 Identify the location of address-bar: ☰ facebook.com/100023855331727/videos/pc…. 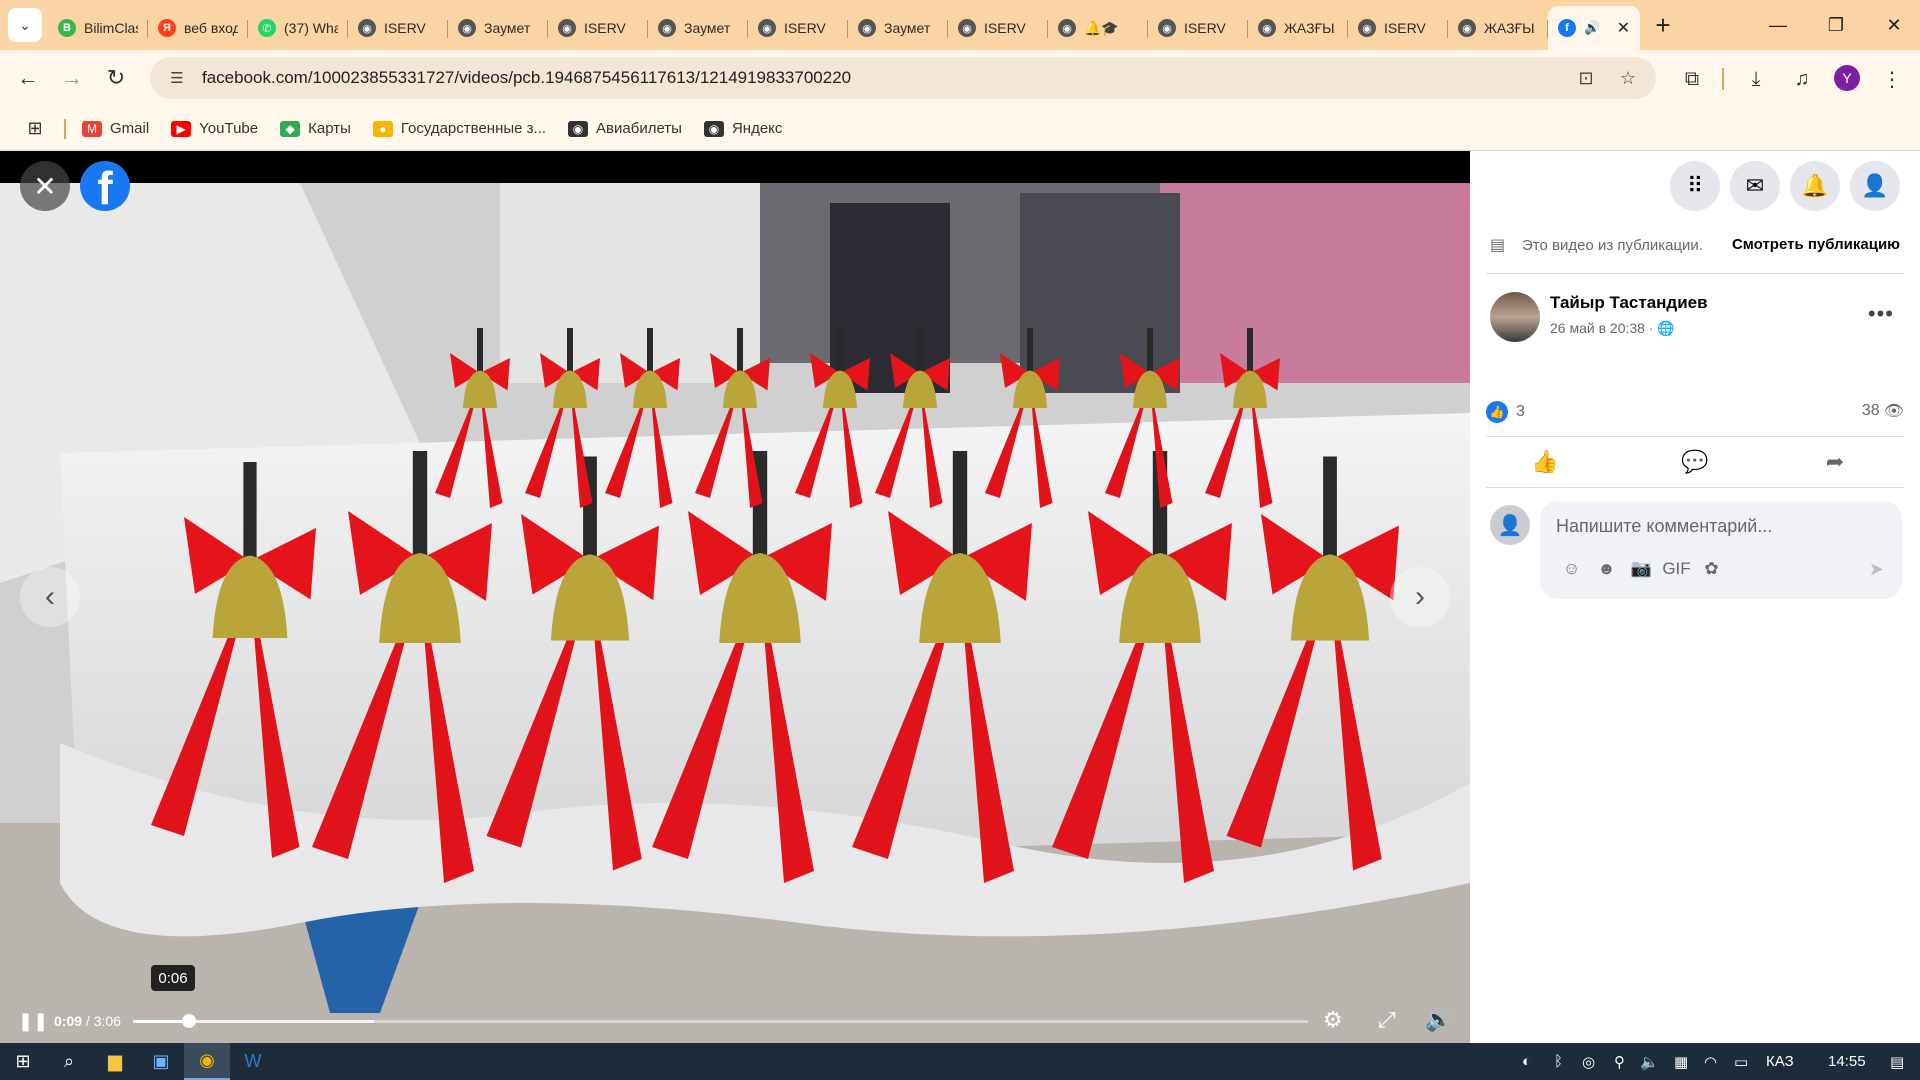
(903, 78).